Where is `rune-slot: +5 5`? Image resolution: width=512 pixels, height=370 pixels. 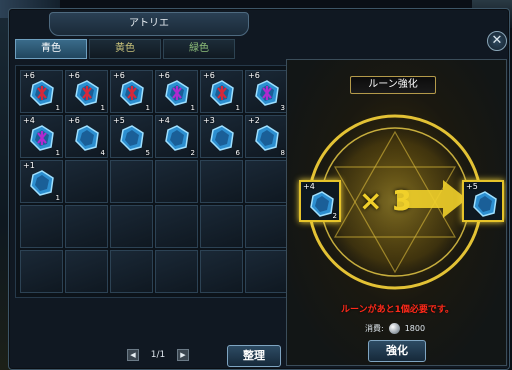
rune-slot: +5 5 is located at coordinates (131, 136).